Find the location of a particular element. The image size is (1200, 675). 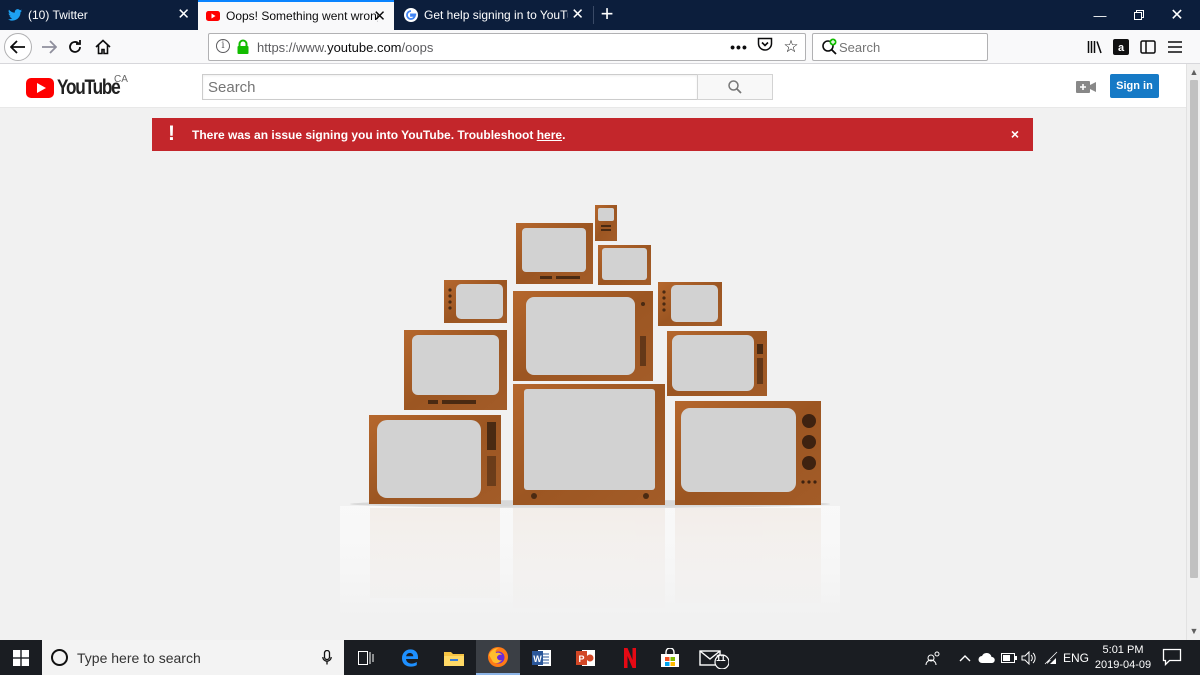

tab-google-help: Get help signing in to YouTube ✕ is located at coordinates (494, 15).